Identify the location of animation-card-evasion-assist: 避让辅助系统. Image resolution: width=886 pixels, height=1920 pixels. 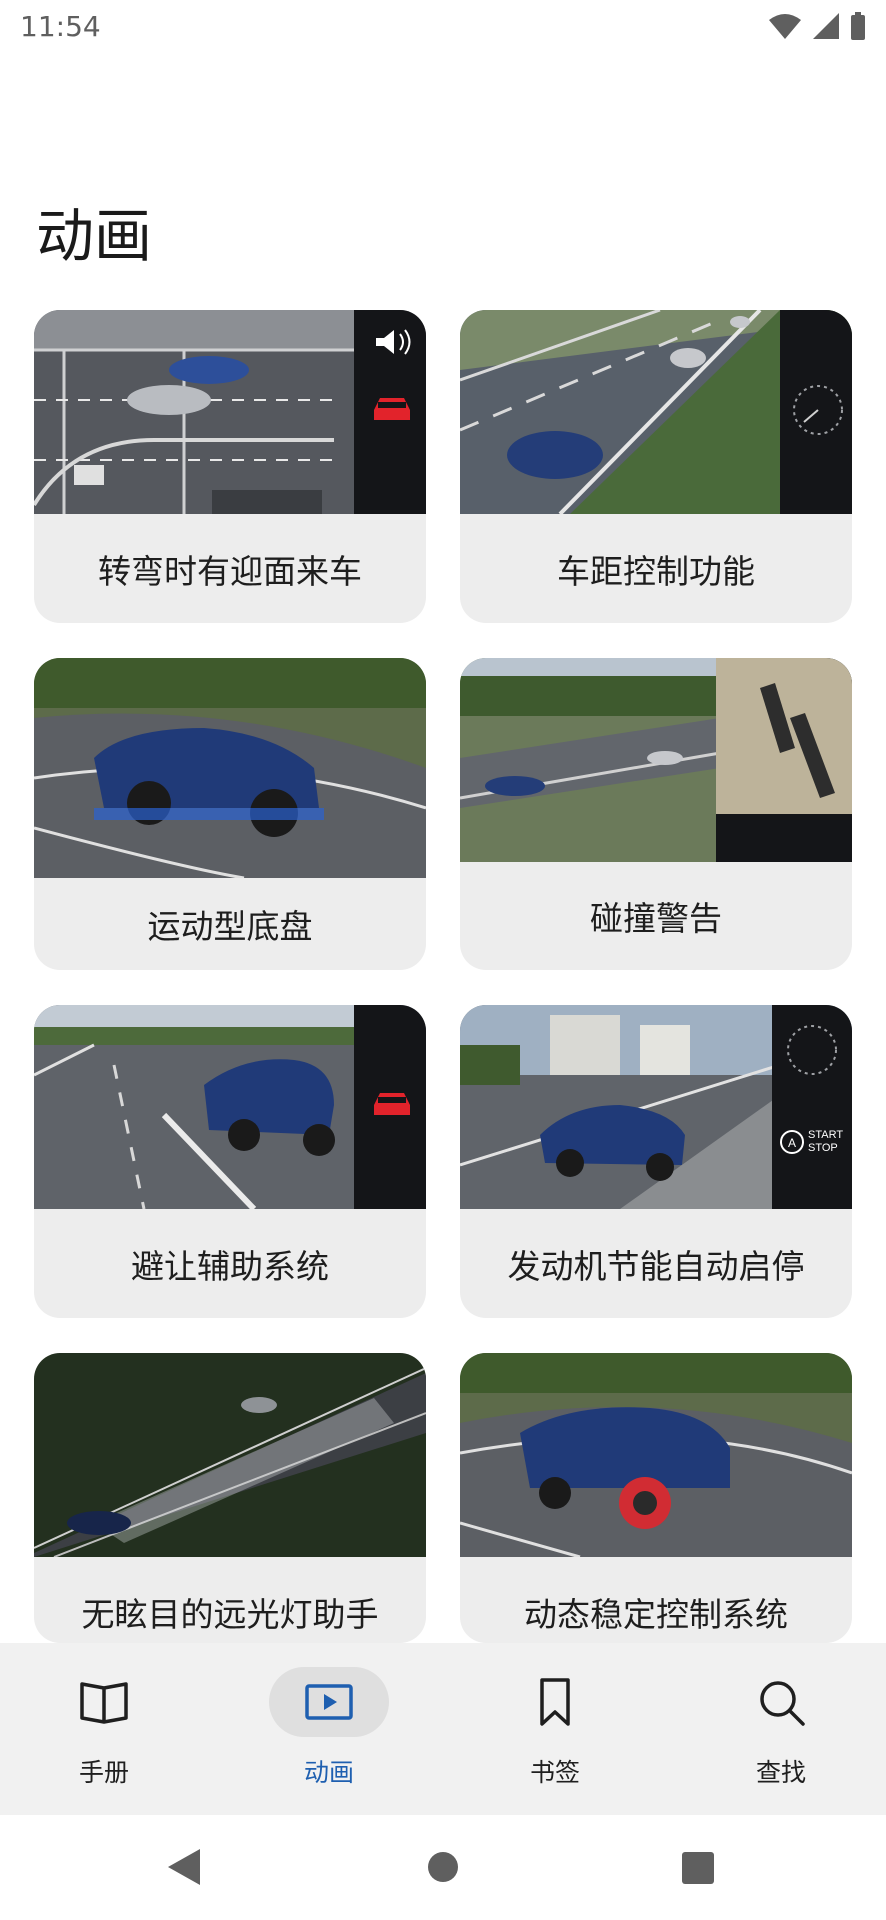
(230, 1161).